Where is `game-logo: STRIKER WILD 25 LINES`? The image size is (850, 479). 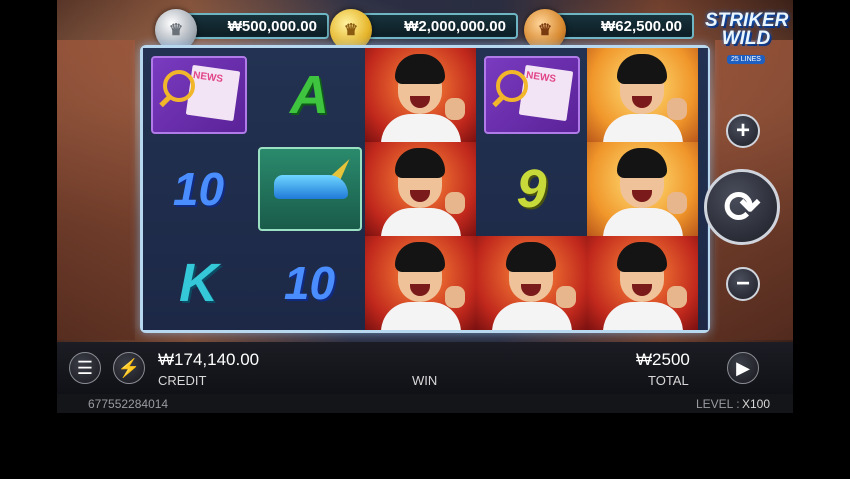
game-logo: STRIKER WILD 25 LINES is located at coordinates (746, 38).